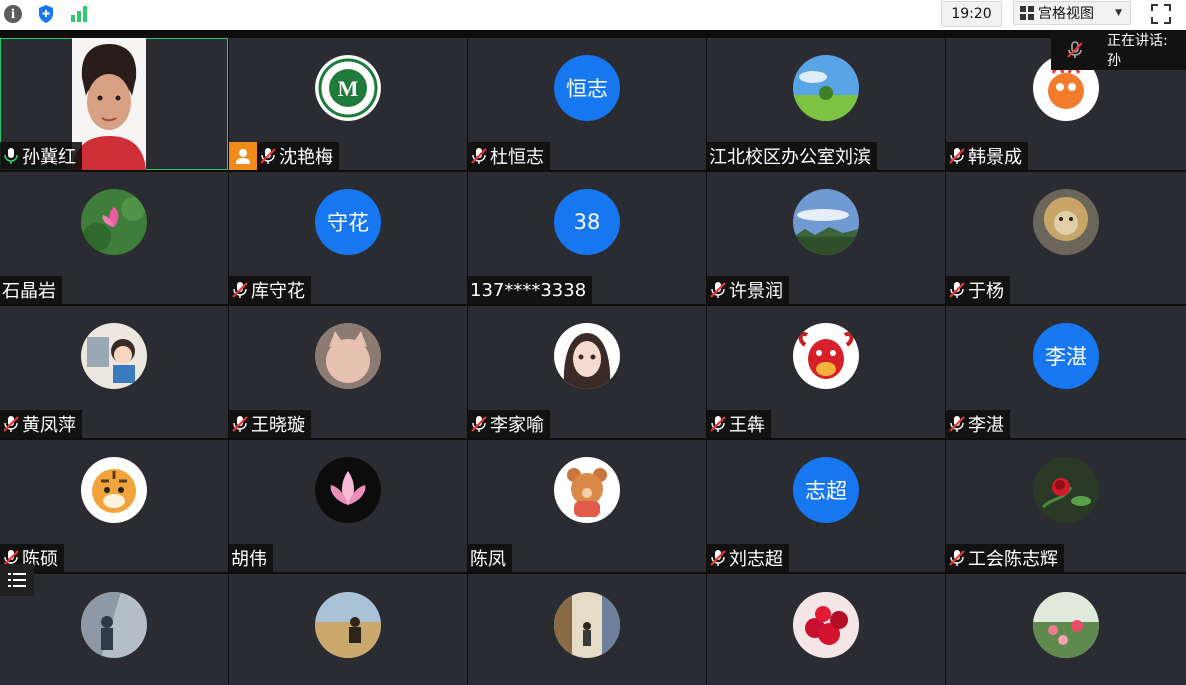  I want to click on participant-name: 库守花, so click(278, 291).